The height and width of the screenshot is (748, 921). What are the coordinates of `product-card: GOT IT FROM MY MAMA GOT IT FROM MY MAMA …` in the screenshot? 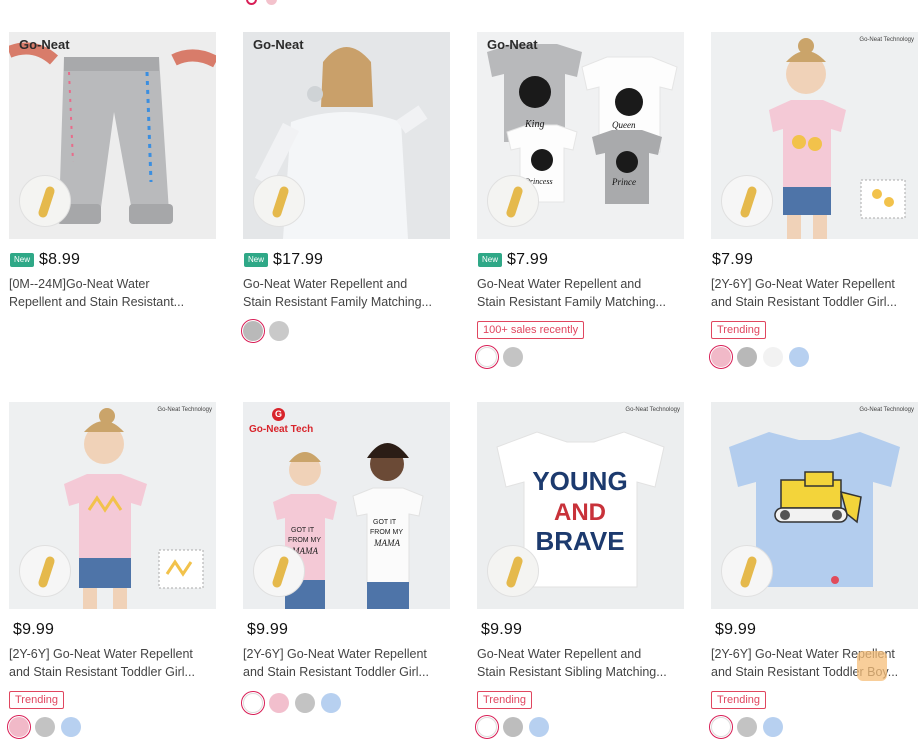 It's located at (345, 558).